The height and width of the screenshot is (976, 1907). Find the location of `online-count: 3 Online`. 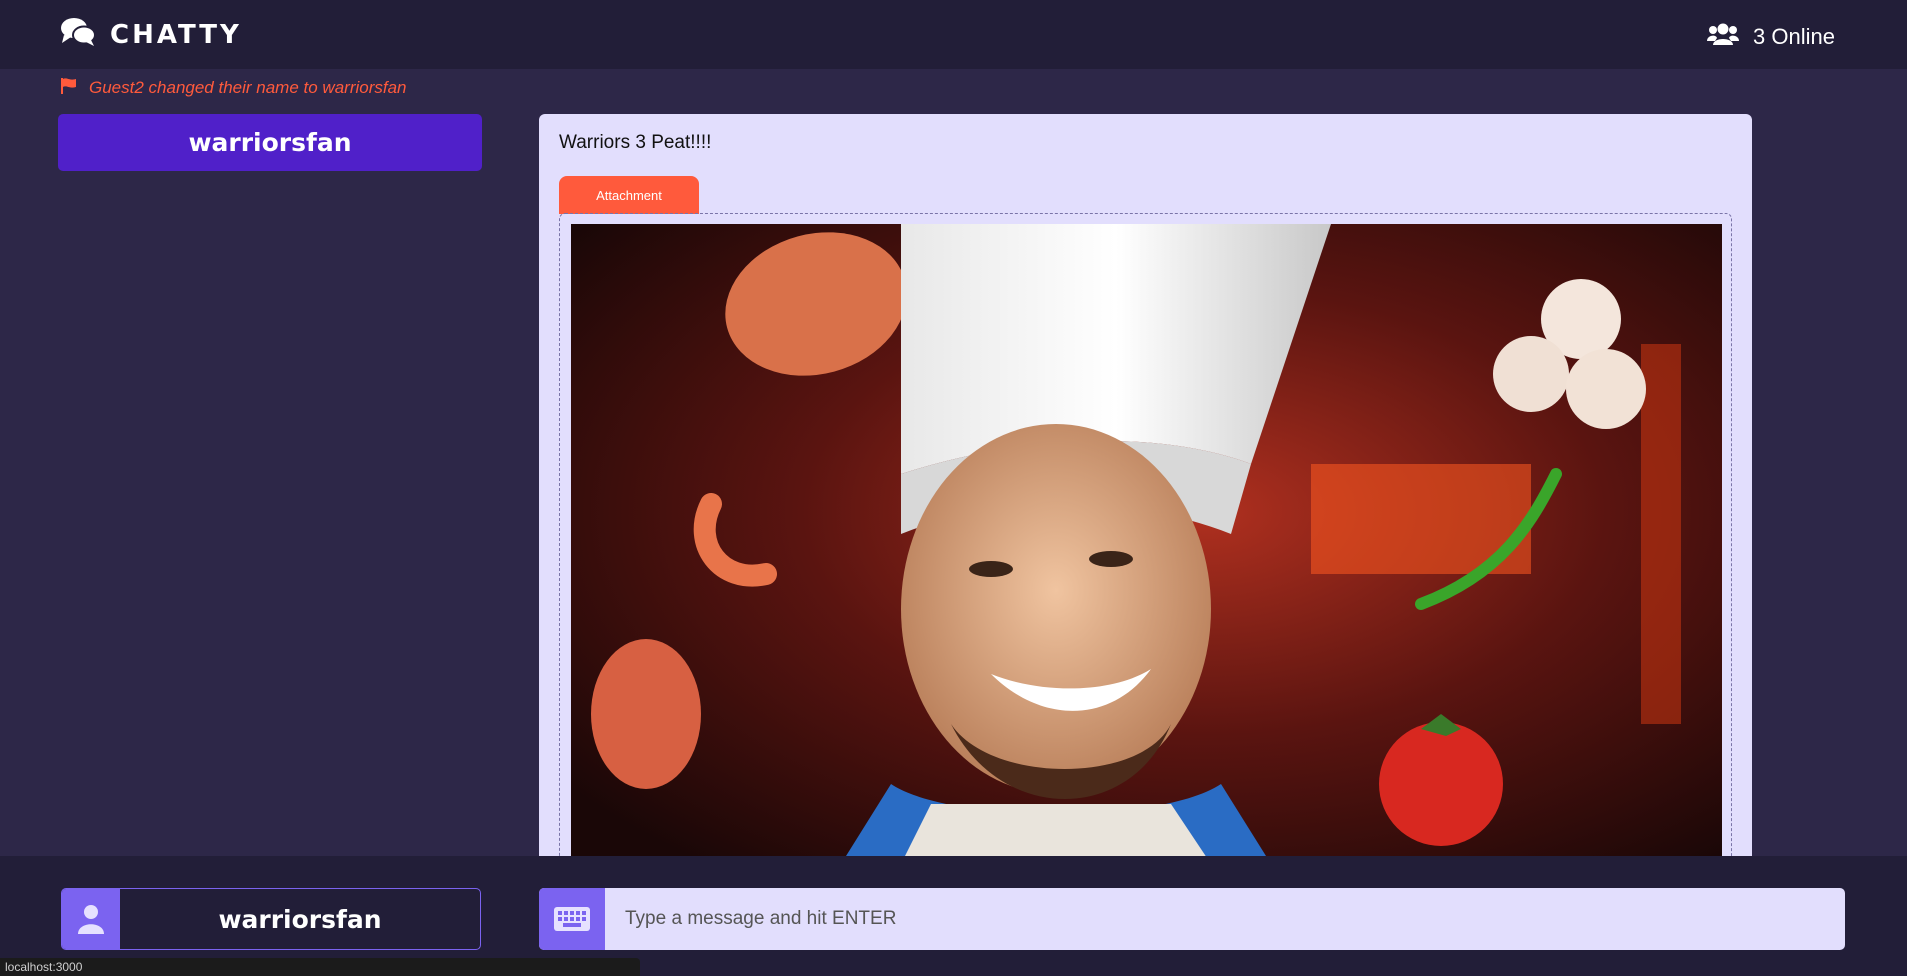

online-count: 3 Online is located at coordinates (1794, 36).